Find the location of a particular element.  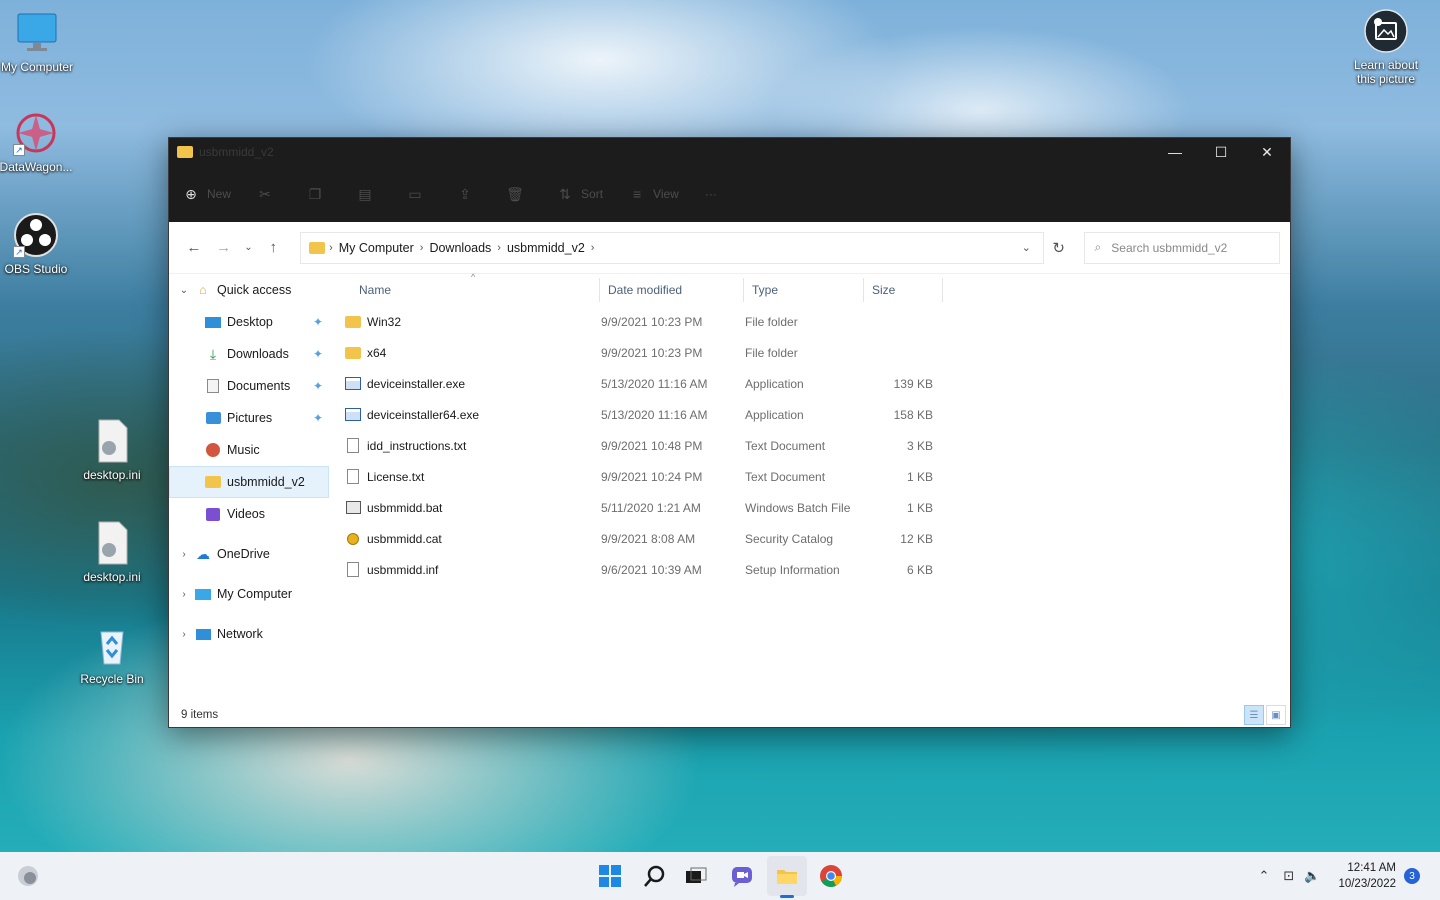

paste-button: ▤ is located at coordinates (369, 194).